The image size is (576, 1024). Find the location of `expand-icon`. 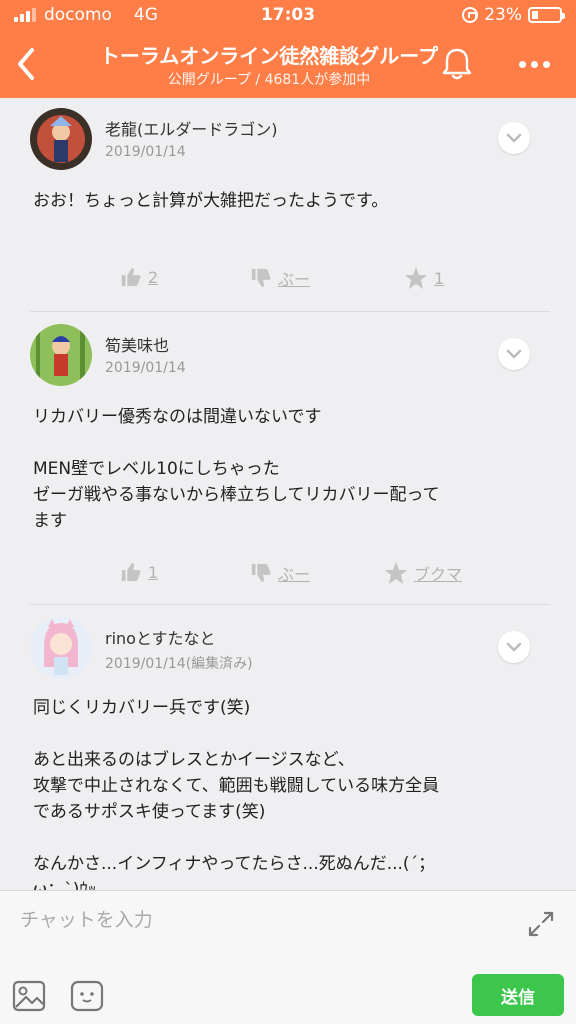

expand-icon is located at coordinates (541, 924).